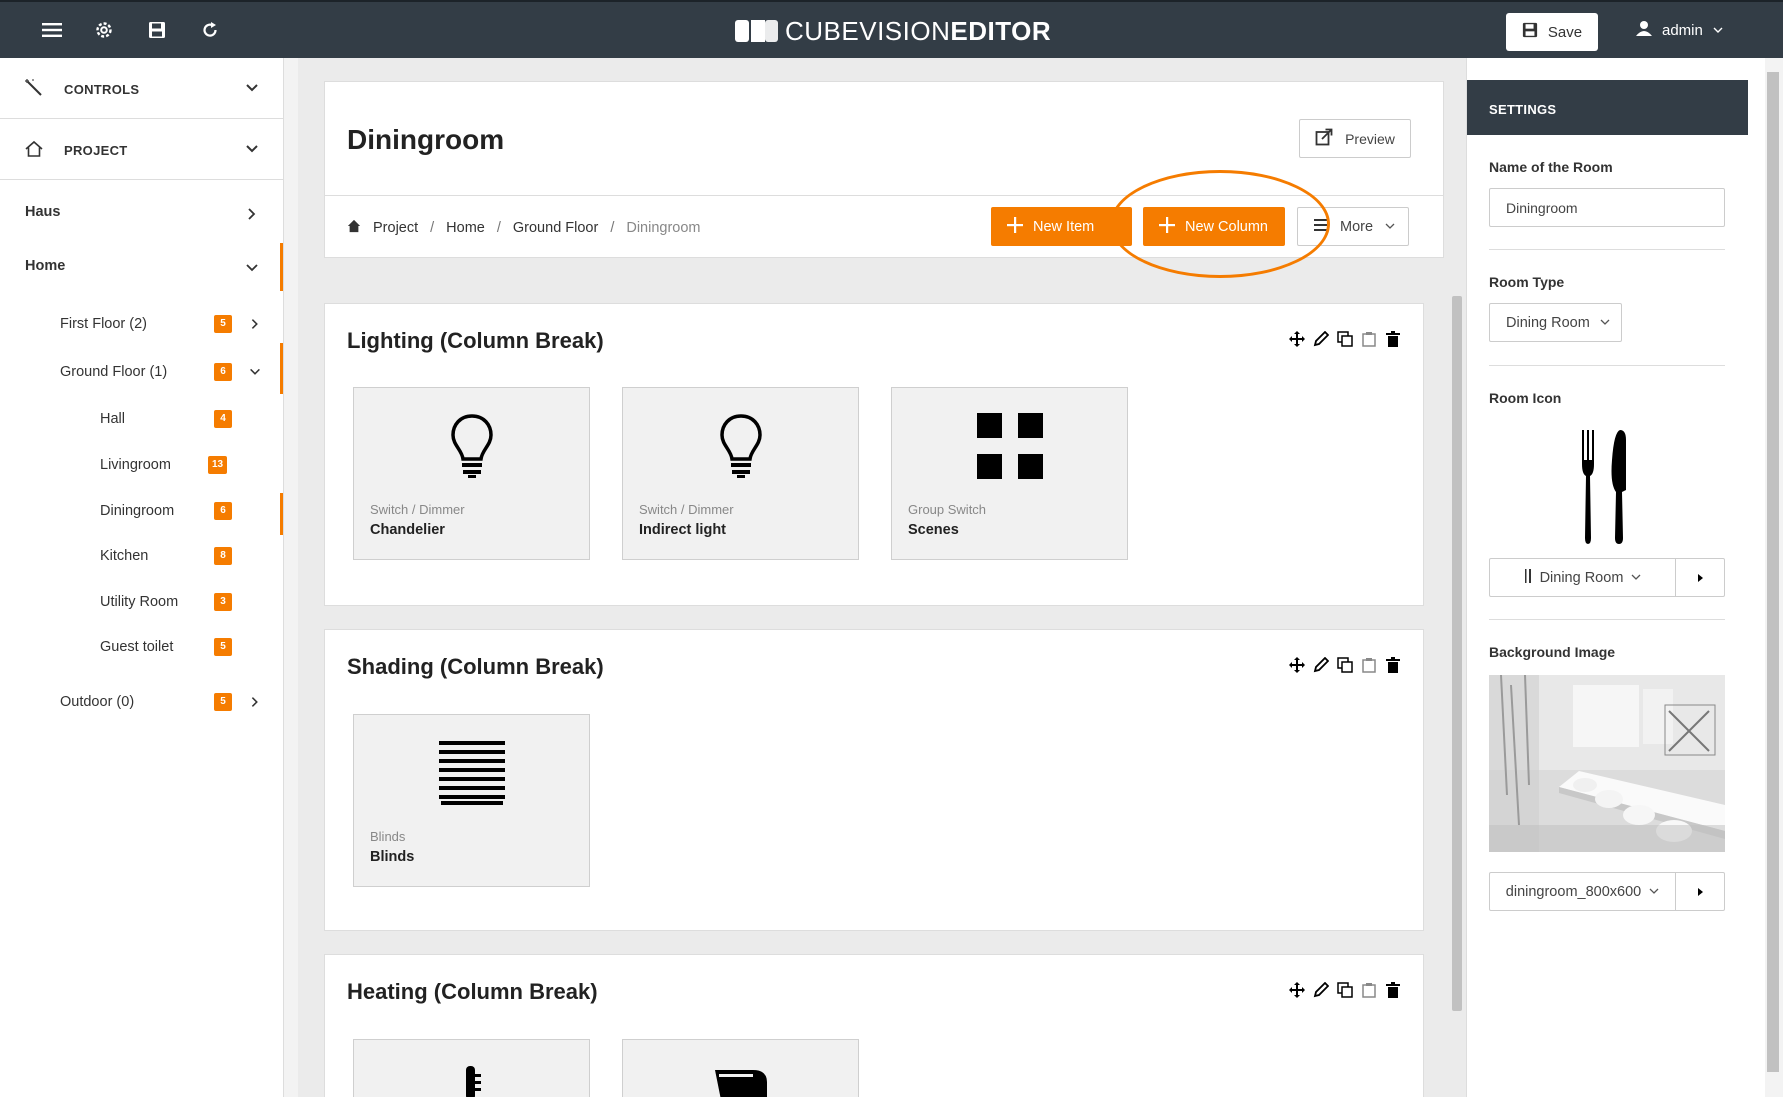 The height and width of the screenshot is (1097, 1783). Describe the element at coordinates (141, 88) in the screenshot. I see `sidebar-section-controls: CONTROLS` at that location.